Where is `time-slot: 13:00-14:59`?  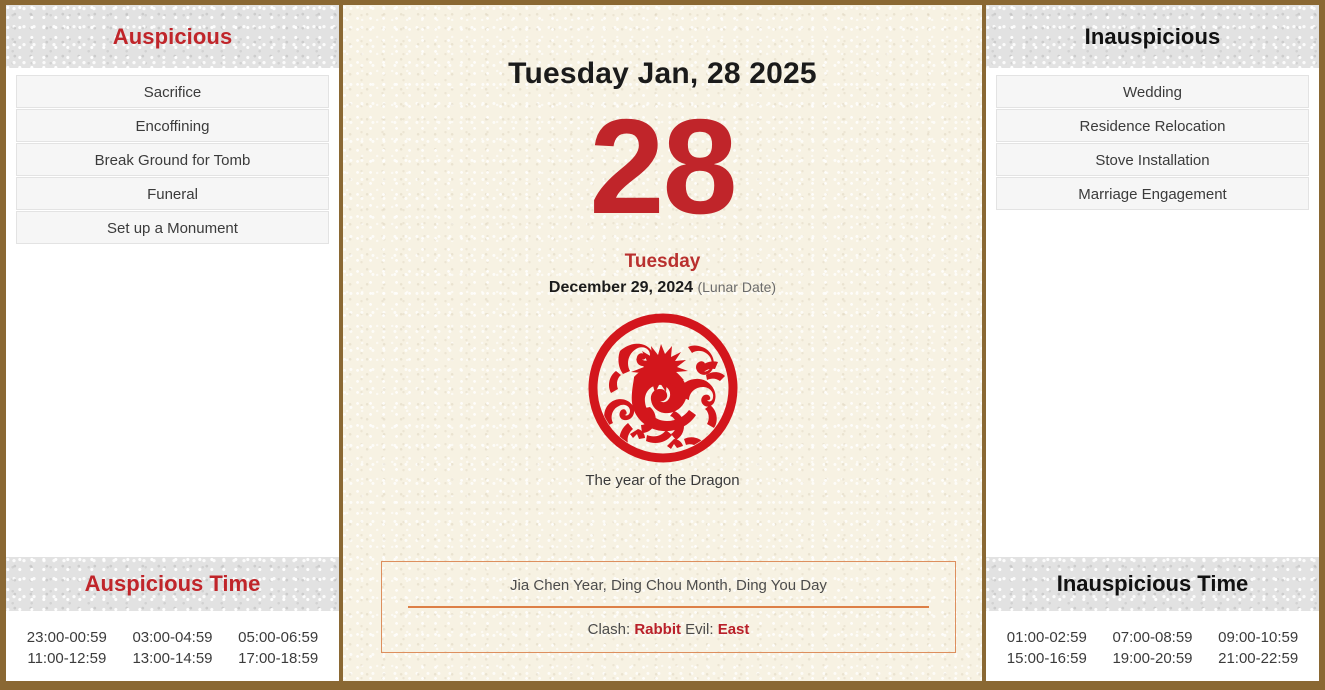
time-slot: 13:00-14:59 is located at coordinates (172, 658).